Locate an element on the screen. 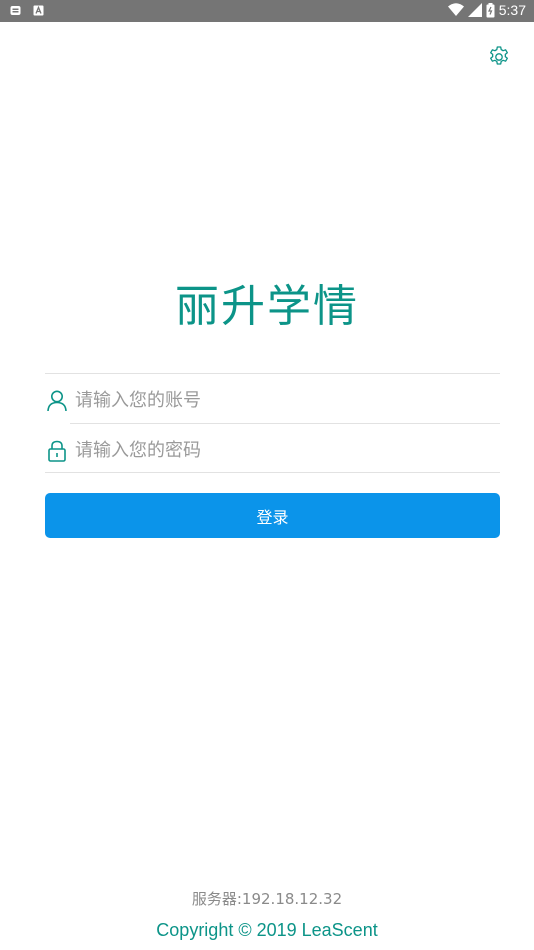  battery-icon is located at coordinates (490, 10).